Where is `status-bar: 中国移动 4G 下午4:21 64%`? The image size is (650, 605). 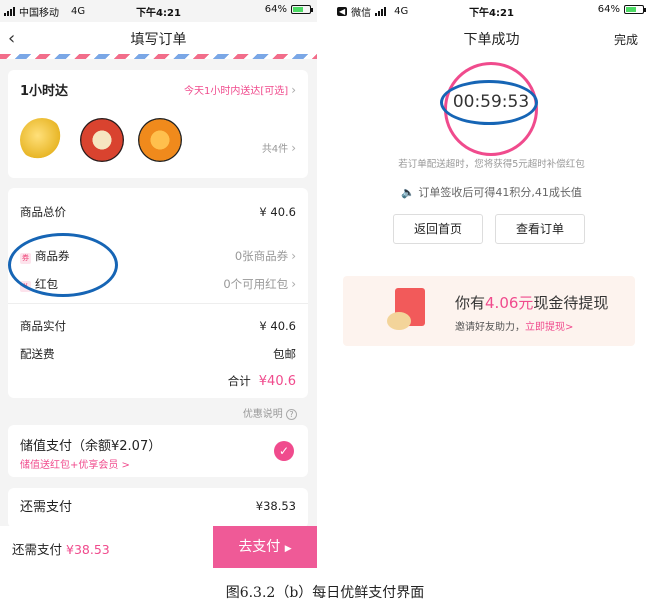 status-bar: 中国移动 4G 下午4:21 64% is located at coordinates (158, 11).